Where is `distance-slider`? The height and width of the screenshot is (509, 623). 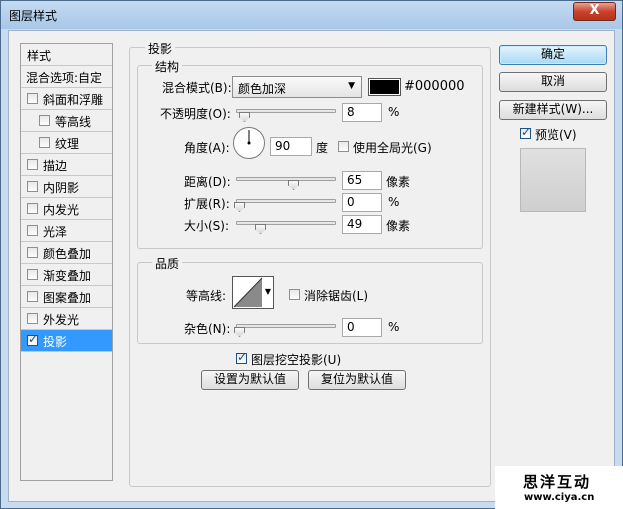
distance-slider is located at coordinates (286, 179).